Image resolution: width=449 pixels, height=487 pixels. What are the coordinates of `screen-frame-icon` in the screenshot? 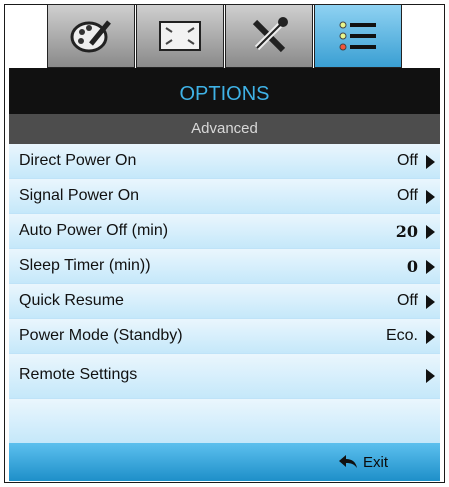 It's located at (180, 36).